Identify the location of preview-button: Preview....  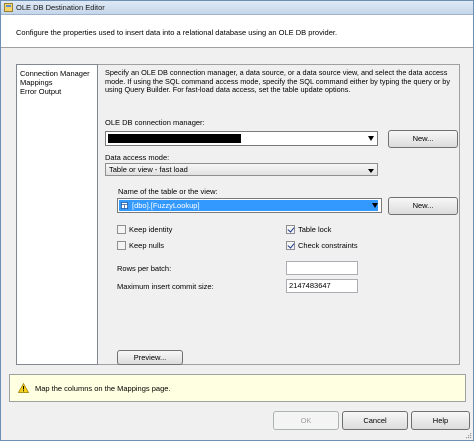
(150, 357).